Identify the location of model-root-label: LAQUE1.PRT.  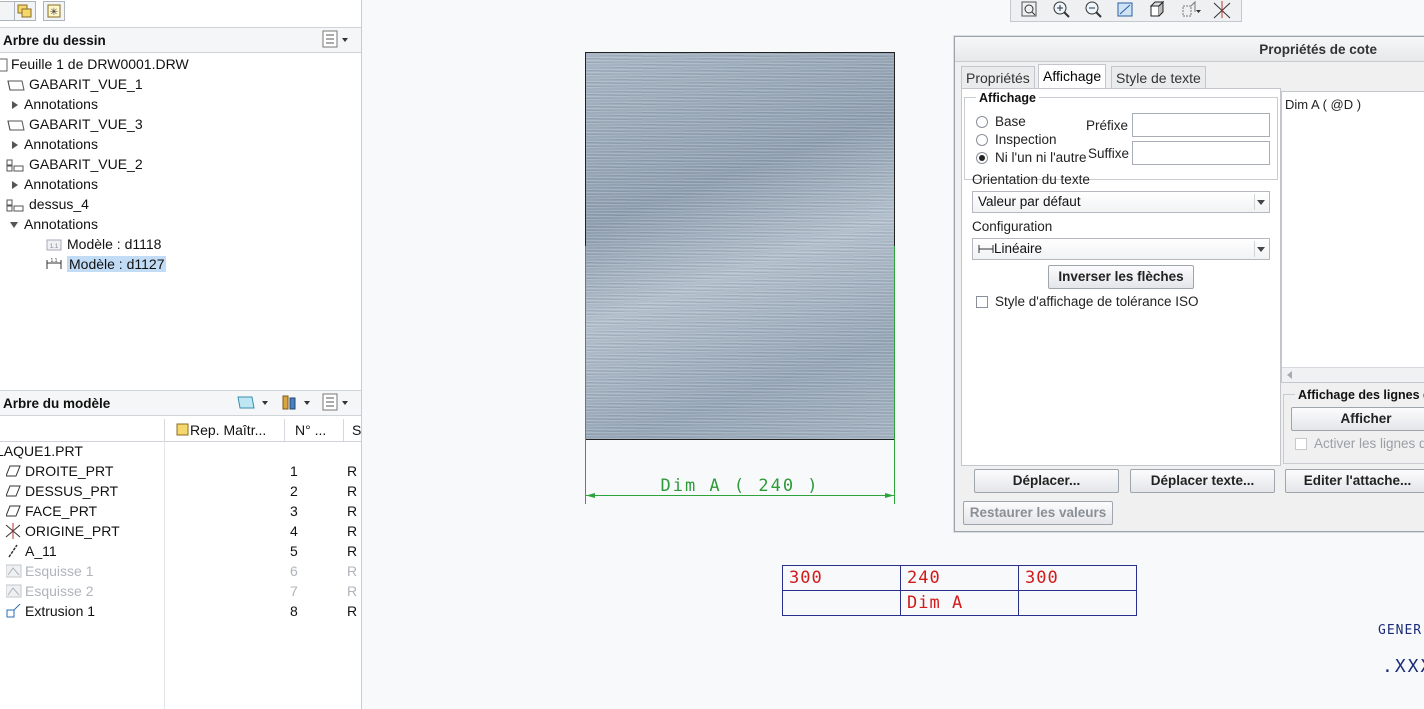
(41, 451).